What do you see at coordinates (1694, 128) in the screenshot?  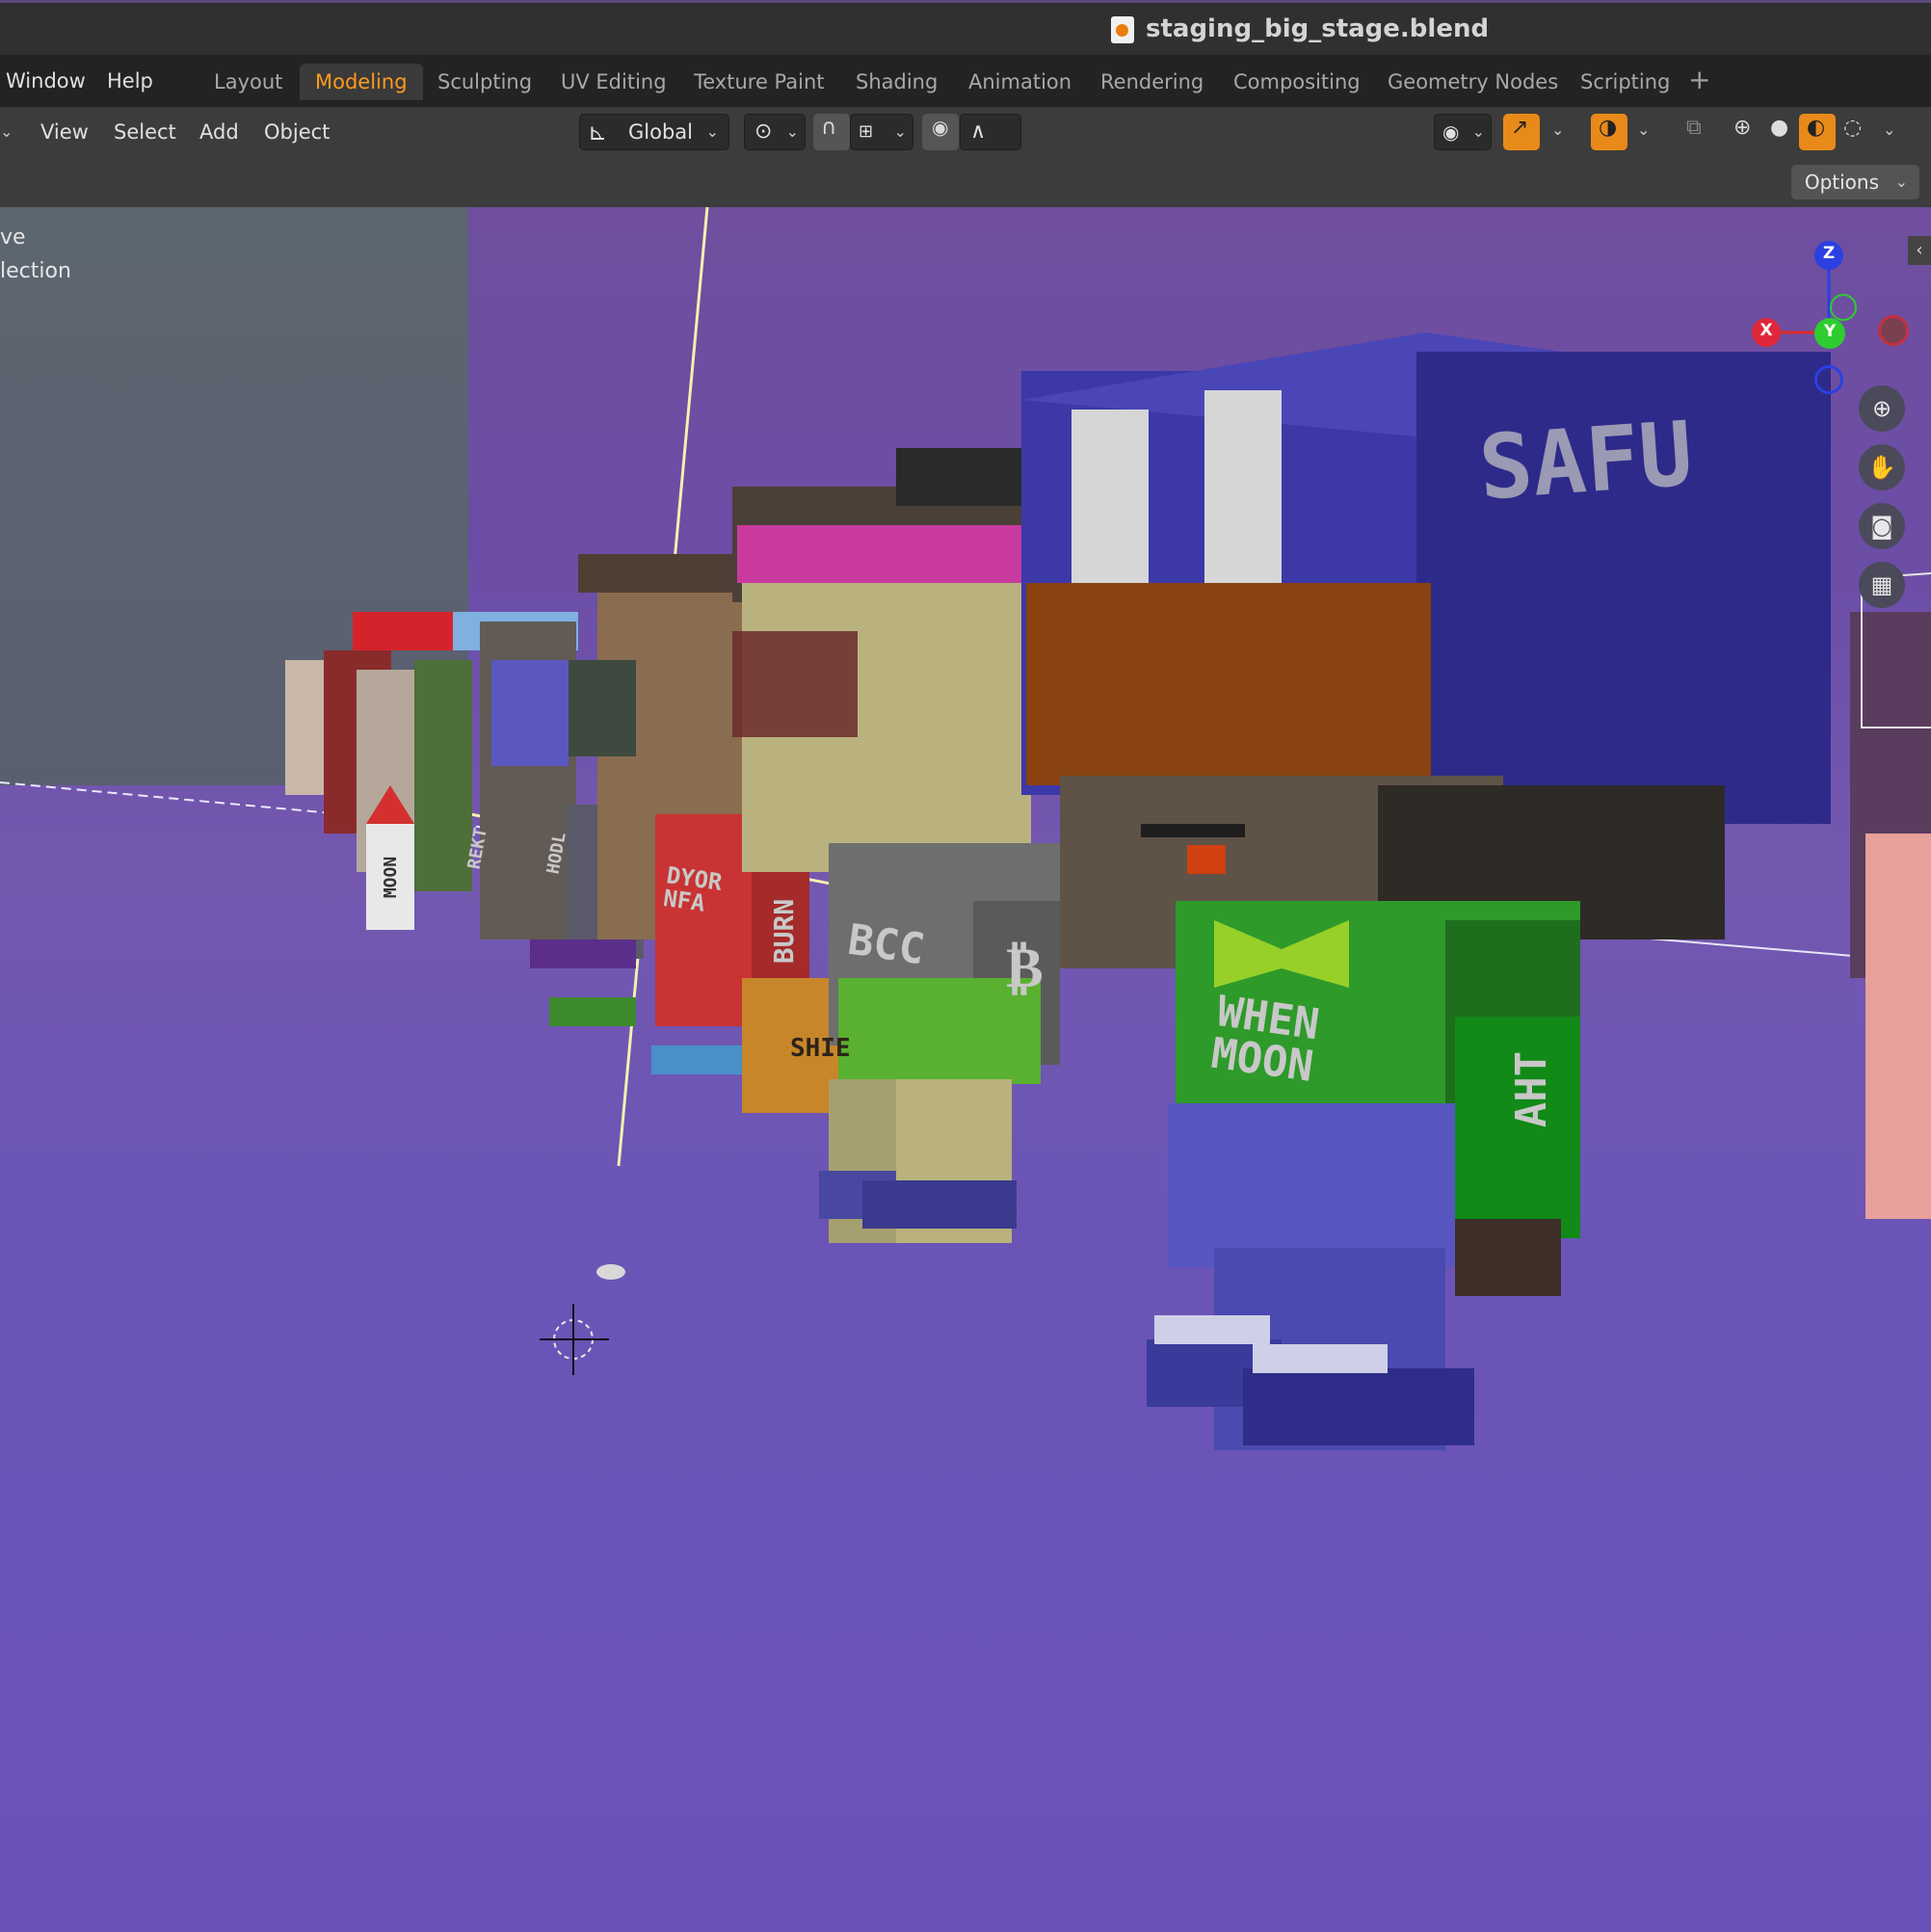 I see `xray-icon: ⧉` at bounding box center [1694, 128].